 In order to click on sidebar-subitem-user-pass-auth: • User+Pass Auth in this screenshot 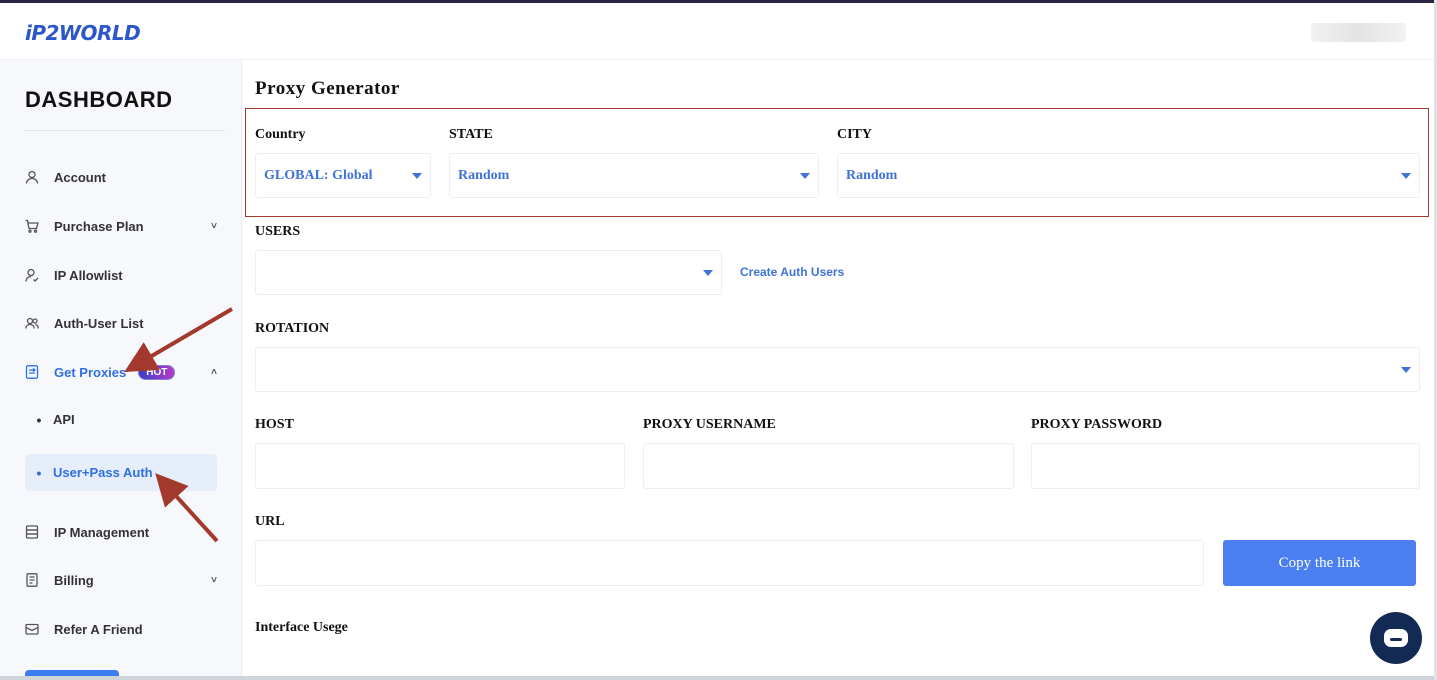, I will do `click(121, 472)`.